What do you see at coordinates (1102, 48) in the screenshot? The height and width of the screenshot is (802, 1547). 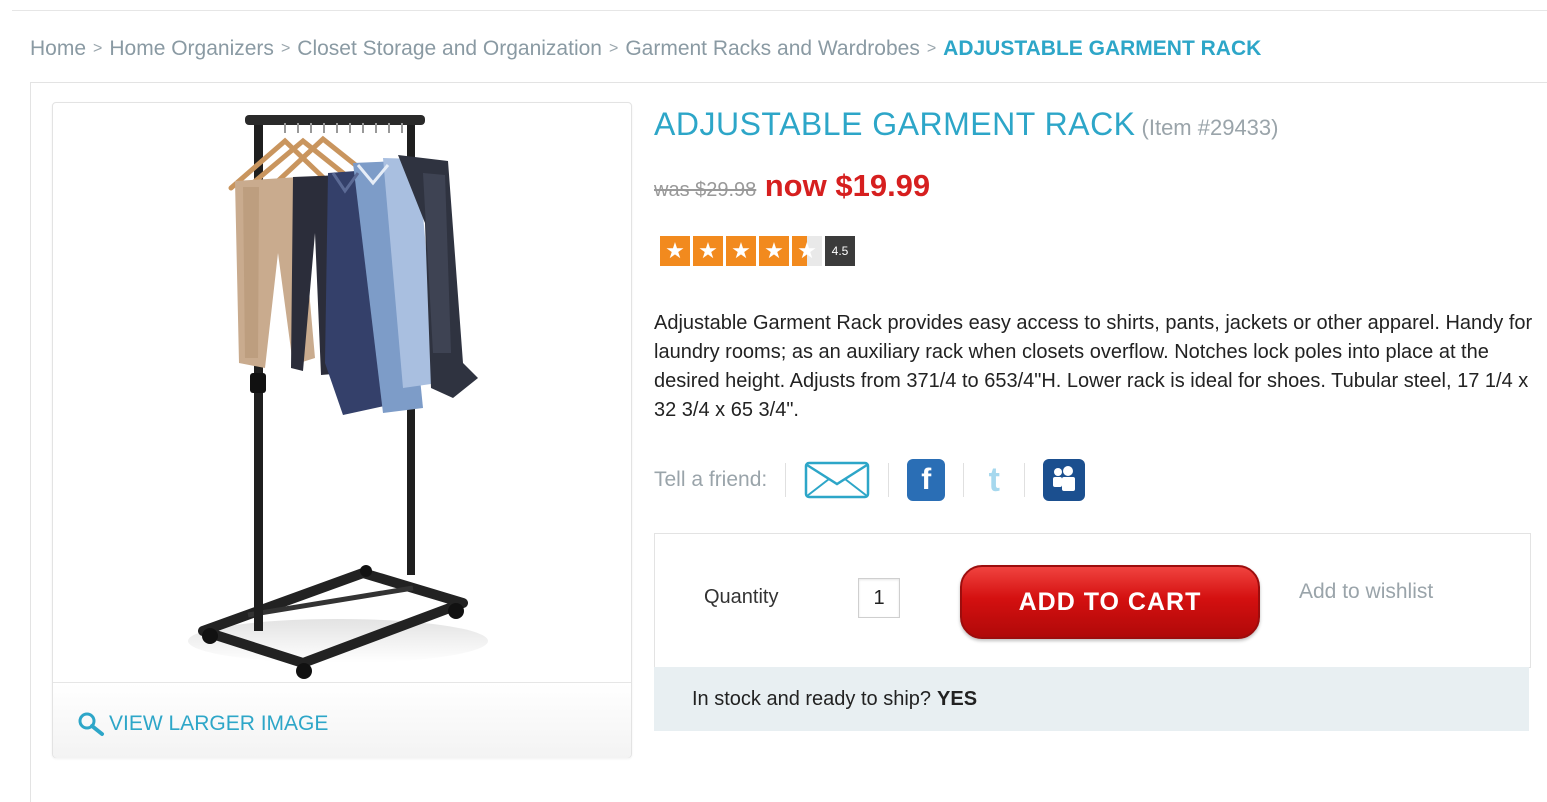 I see `breadcrumb-current: ADJUSTABLE GARMENT RACK` at bounding box center [1102, 48].